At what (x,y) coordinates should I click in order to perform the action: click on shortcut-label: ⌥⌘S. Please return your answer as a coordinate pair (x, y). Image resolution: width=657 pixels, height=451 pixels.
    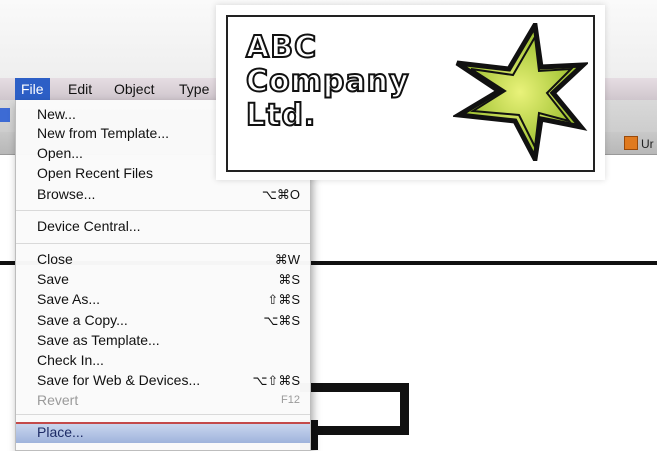
    Looking at the image, I should click on (281, 320).